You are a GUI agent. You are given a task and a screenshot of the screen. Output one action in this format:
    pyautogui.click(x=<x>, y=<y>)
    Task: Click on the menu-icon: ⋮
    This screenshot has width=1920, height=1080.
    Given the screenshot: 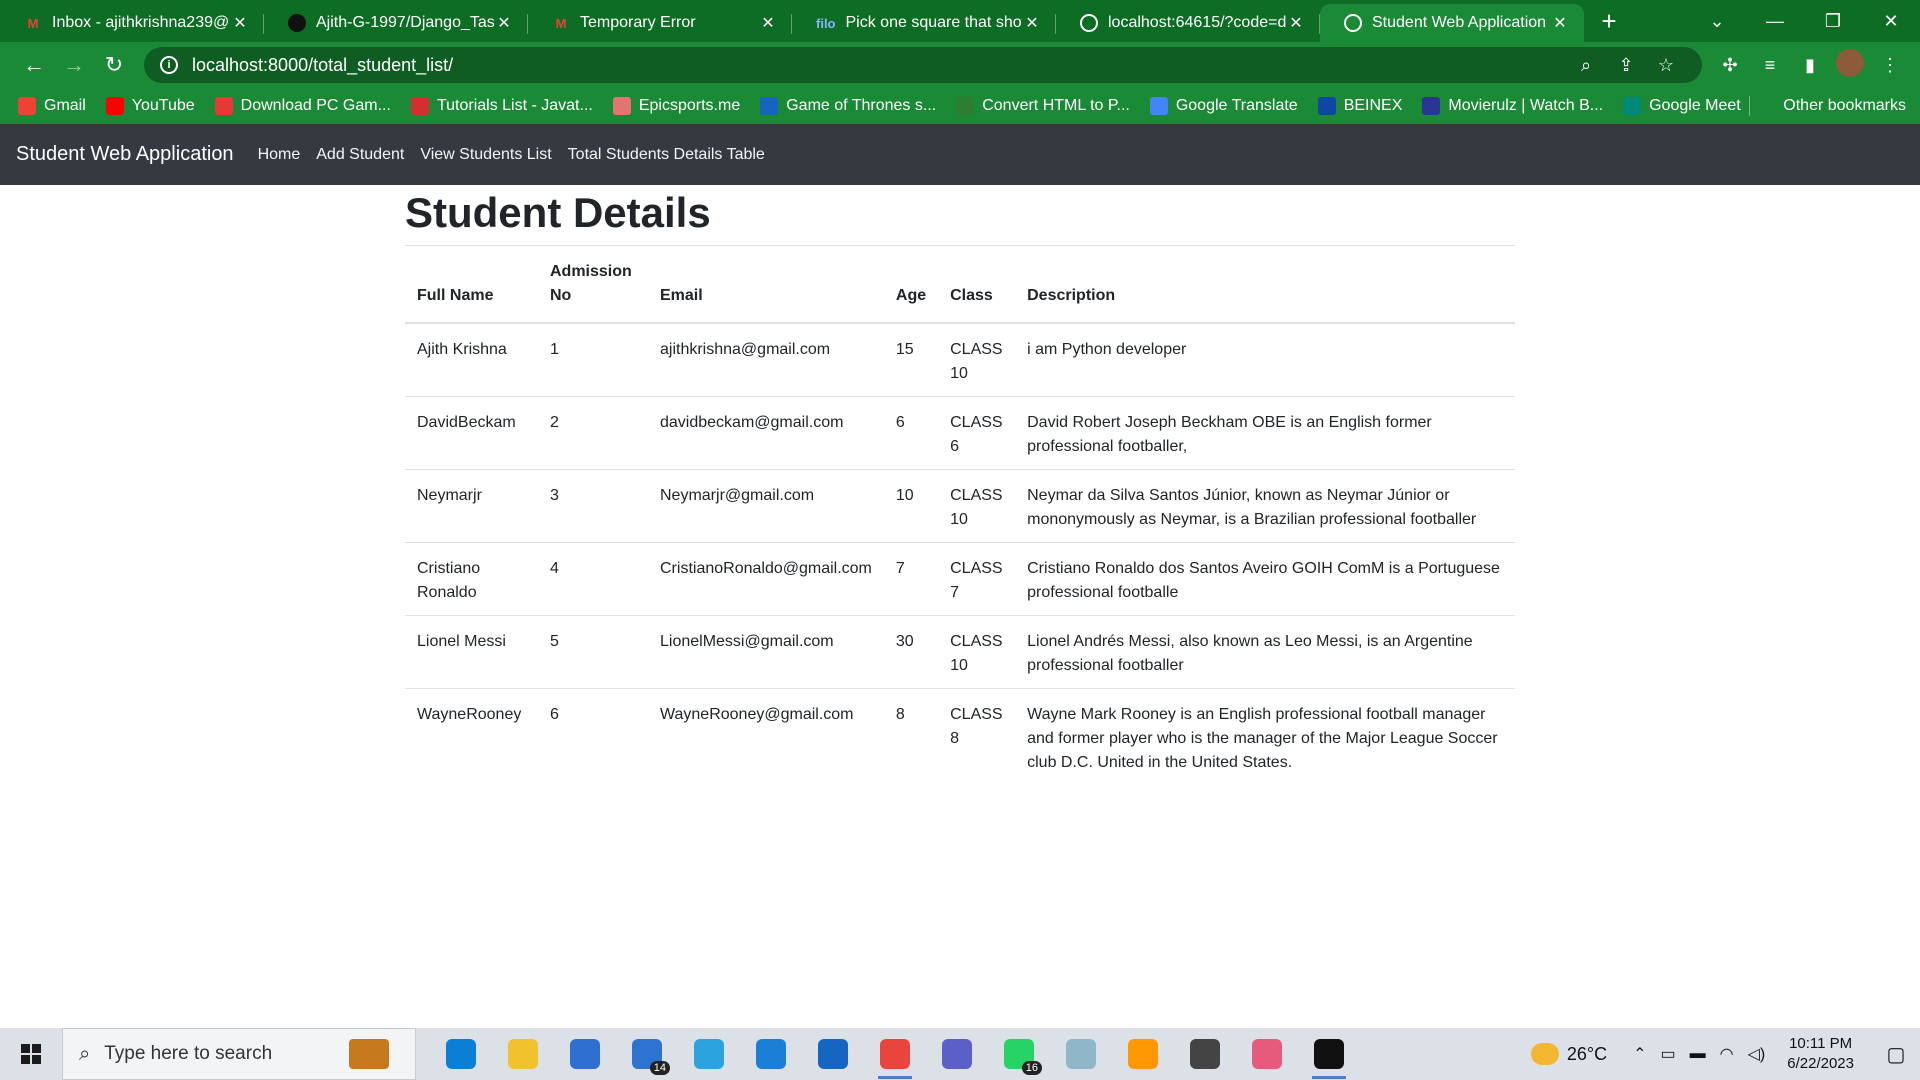 What is the action you would take?
    pyautogui.click(x=1890, y=65)
    